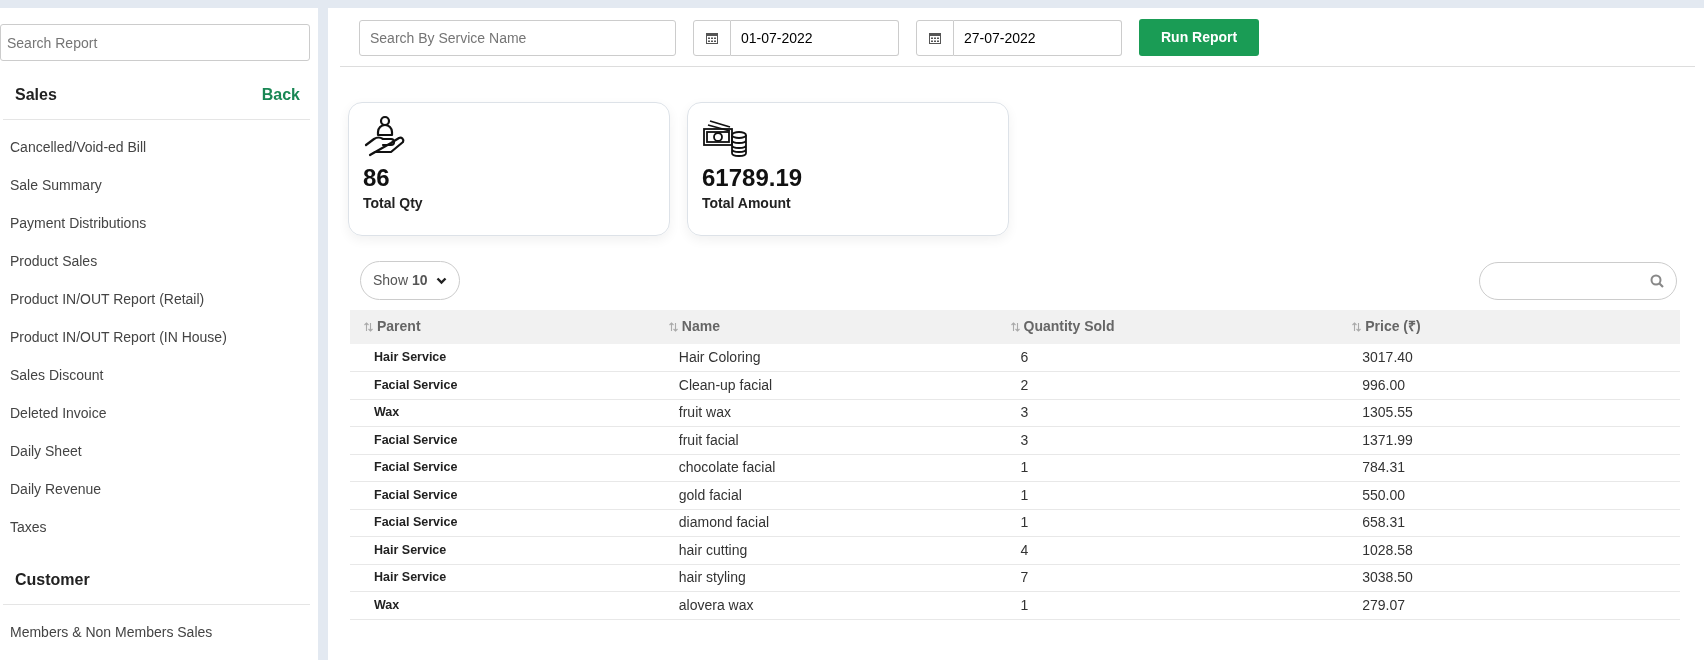 The image size is (1704, 660). What do you see at coordinates (825, 440) in the screenshot?
I see `table-cell: fruit facial` at bounding box center [825, 440].